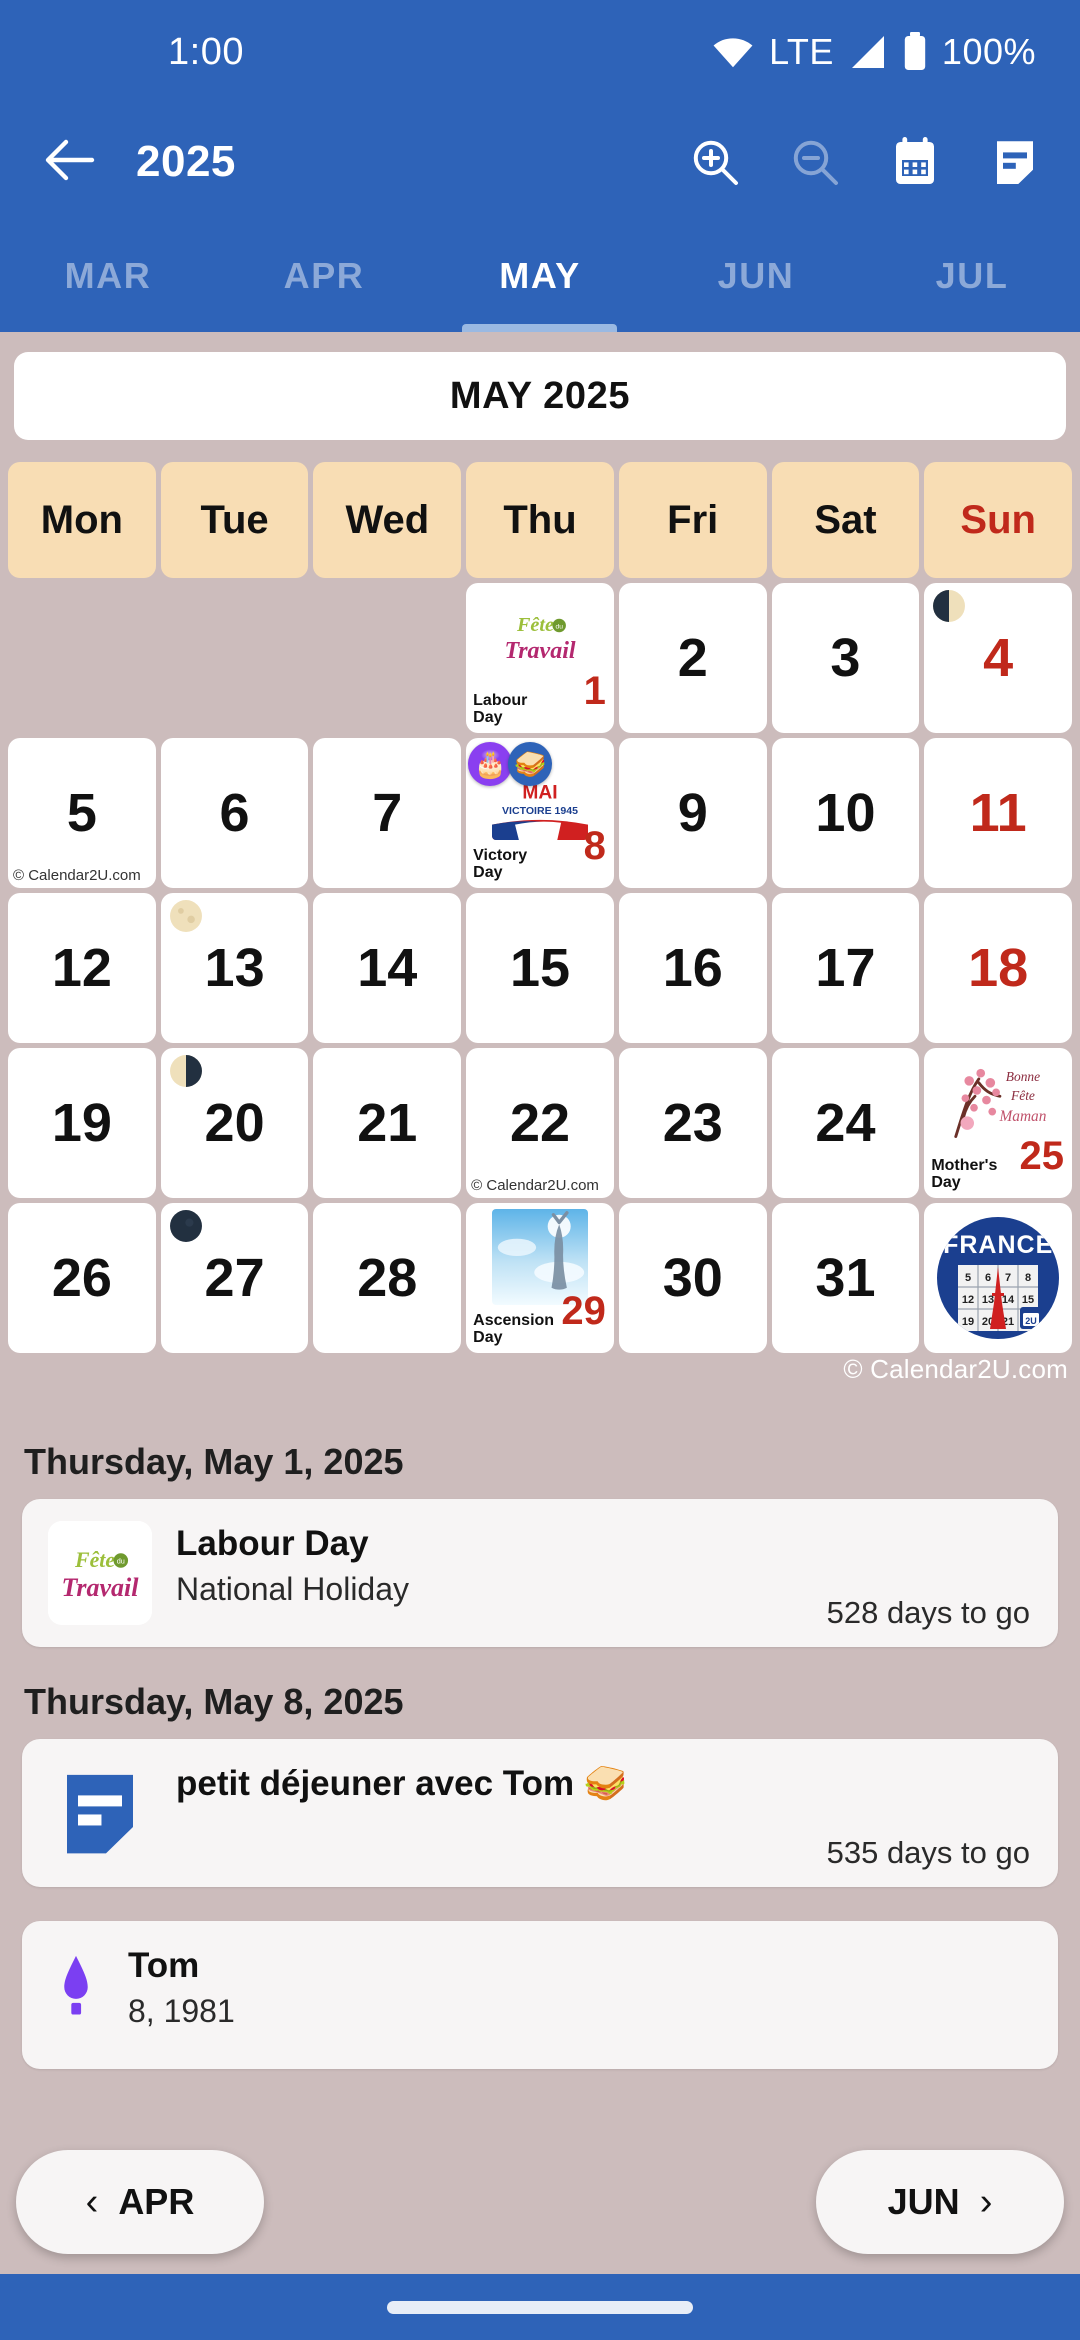 The image size is (1080, 2340). What do you see at coordinates (234, 1278) in the screenshot?
I see `calendar-day-cell: 27` at bounding box center [234, 1278].